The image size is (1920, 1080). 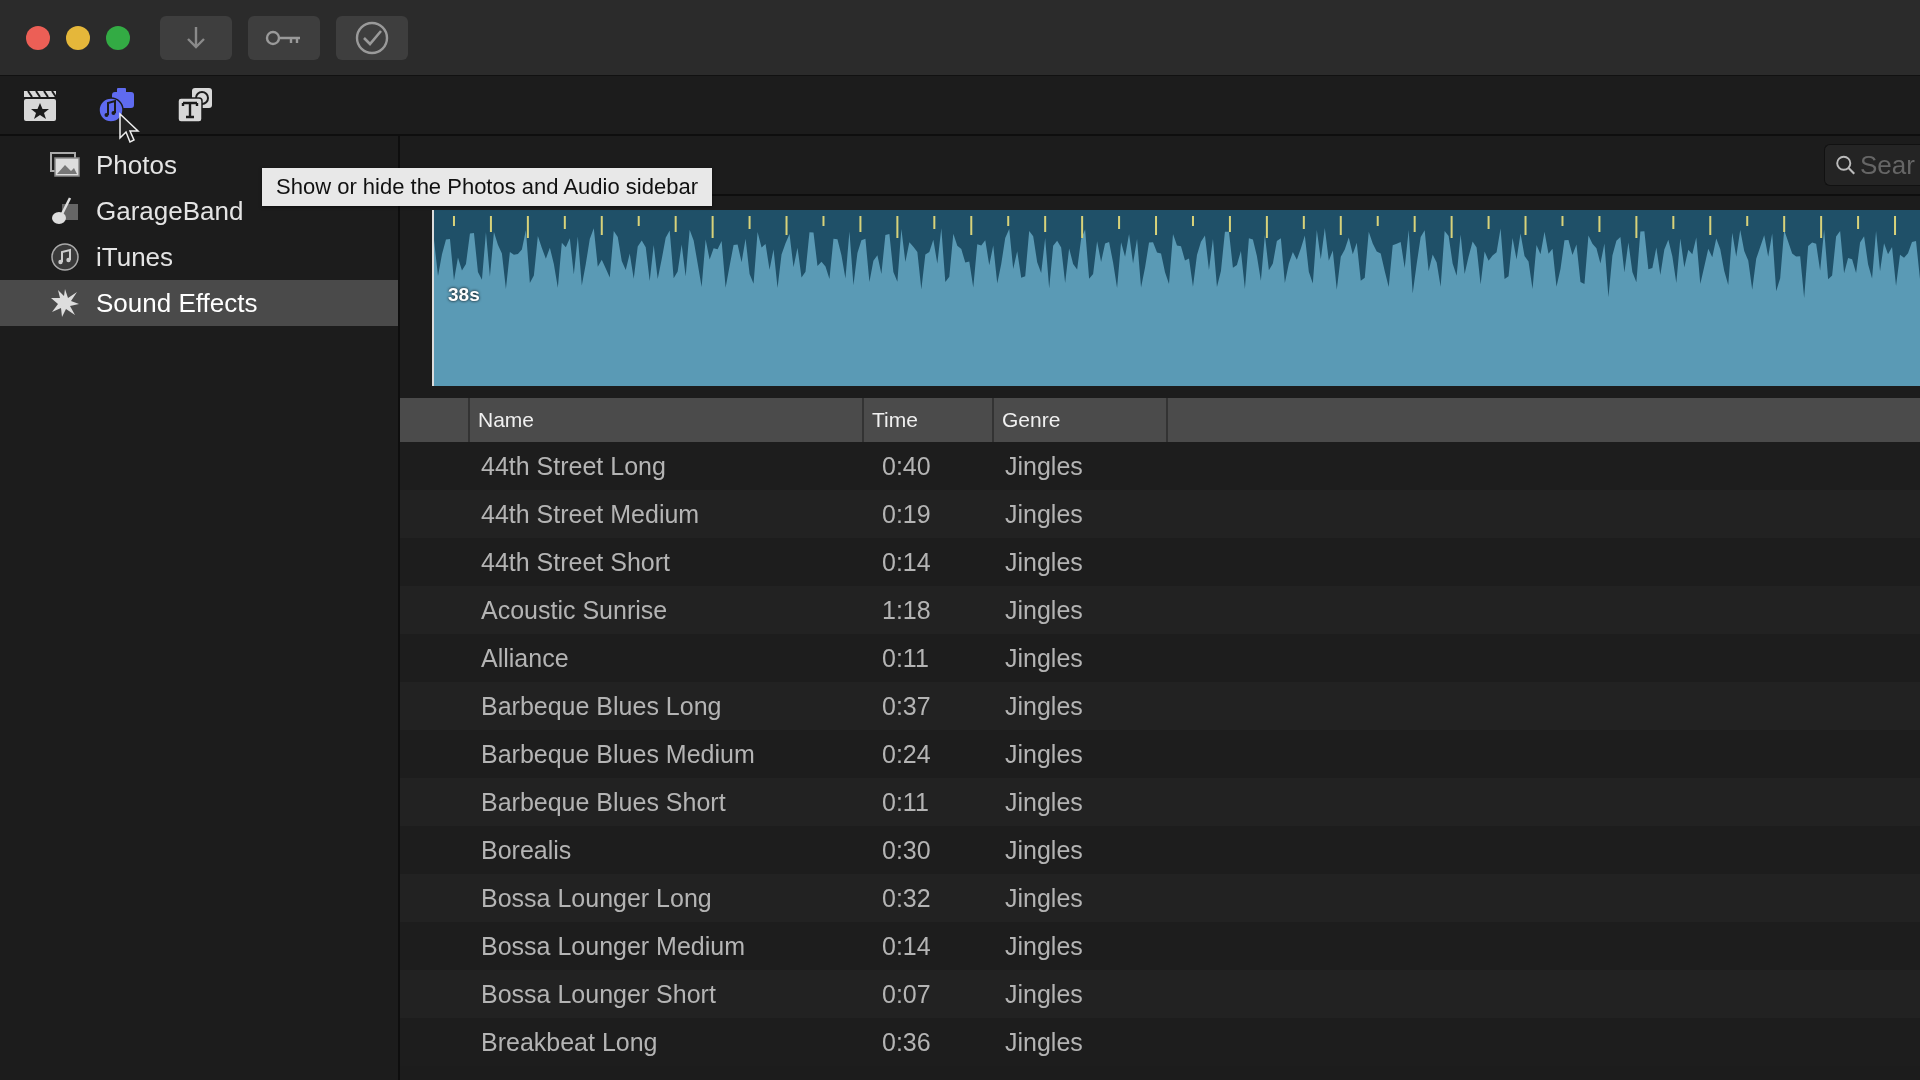 I want to click on table-cell-text: 0:24, so click(x=906, y=754).